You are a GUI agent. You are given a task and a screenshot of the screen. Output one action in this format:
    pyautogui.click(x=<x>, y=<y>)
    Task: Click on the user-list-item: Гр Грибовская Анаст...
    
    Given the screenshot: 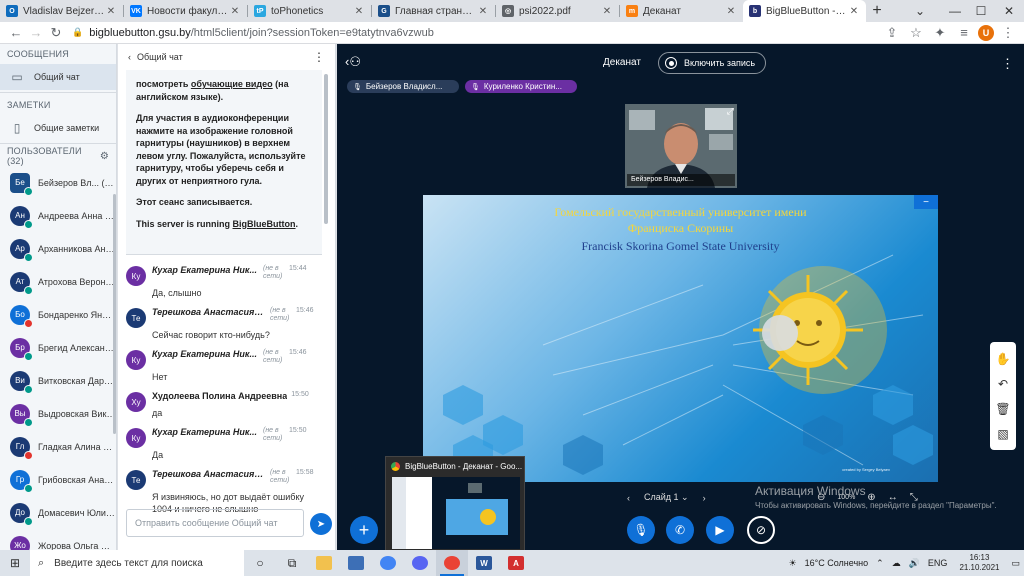 What is the action you would take?
    pyautogui.click(x=58, y=479)
    